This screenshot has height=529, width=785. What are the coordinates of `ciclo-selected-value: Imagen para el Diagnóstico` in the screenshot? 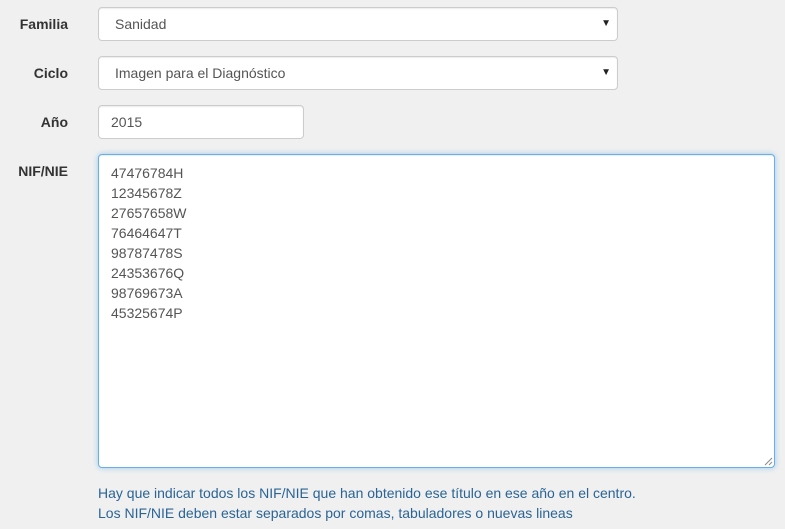 It's located at (200, 73).